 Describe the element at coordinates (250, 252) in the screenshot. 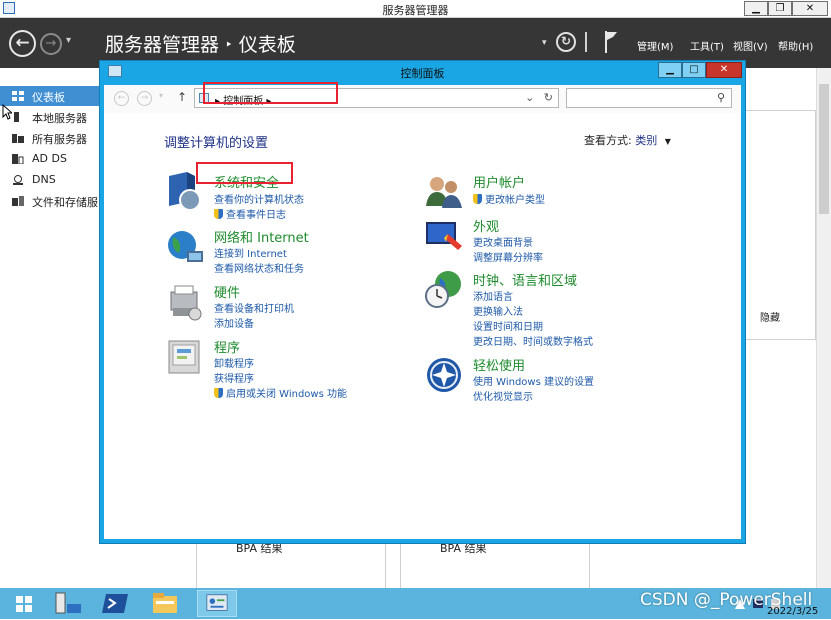

I see `category-link: 连接到 Internet` at that location.